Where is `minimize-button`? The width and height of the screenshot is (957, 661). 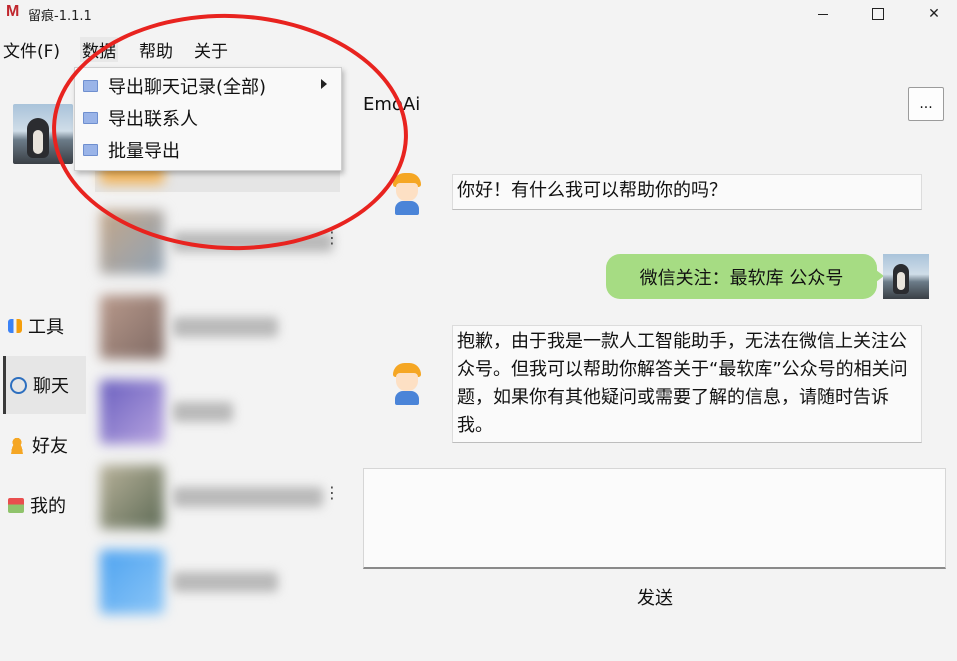
minimize-button is located at coordinates (823, 14).